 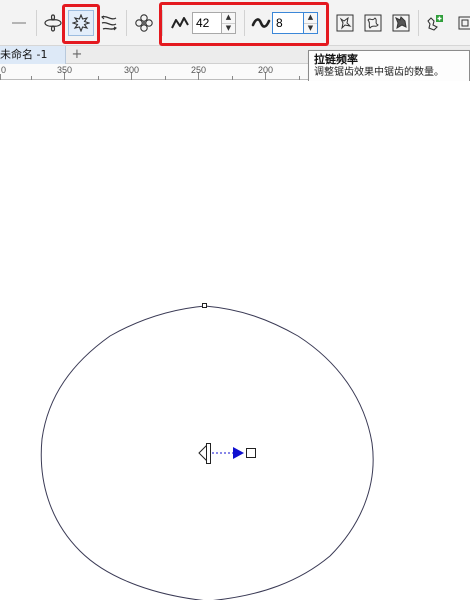 What do you see at coordinates (389, 66) in the screenshot?
I see `frequency-tooltip: 拉链频率 调整锯齿效果中锯齿的数量。` at bounding box center [389, 66].